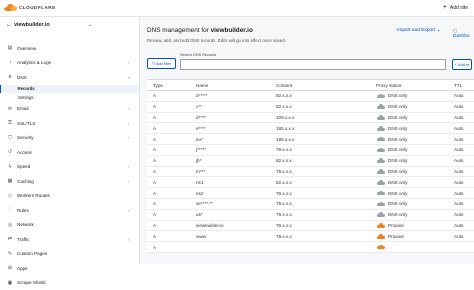  I want to click on table-row: Aa*****82.x.x.xDNS onlyAuto, so click(310, 96).